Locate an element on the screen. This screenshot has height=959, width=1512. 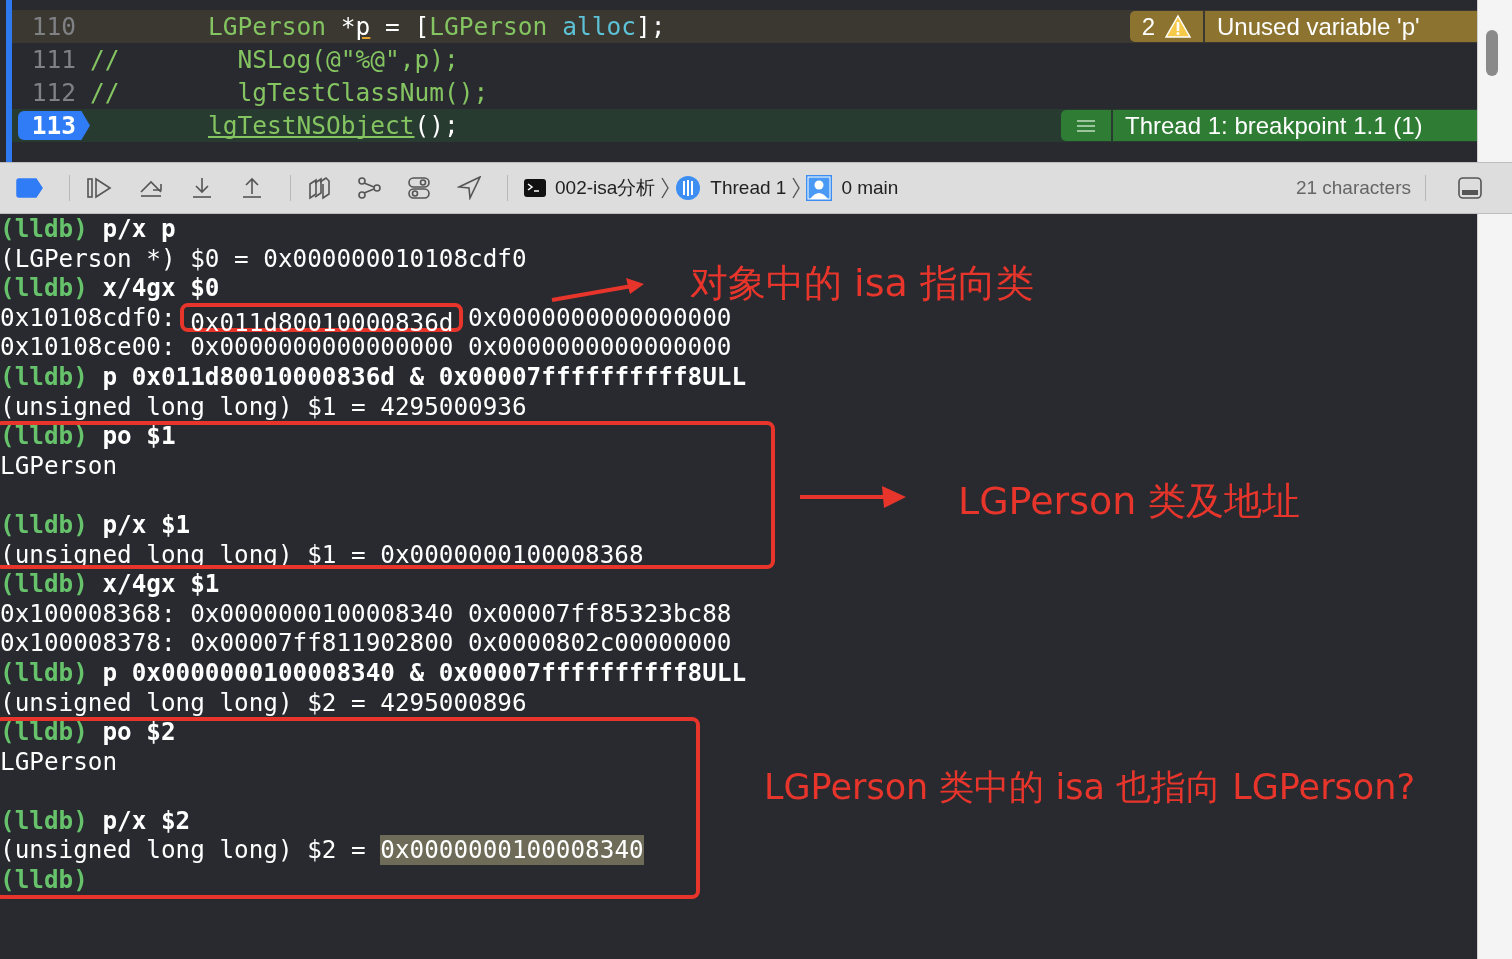
panel-toggle-icon is located at coordinates (1470, 188).